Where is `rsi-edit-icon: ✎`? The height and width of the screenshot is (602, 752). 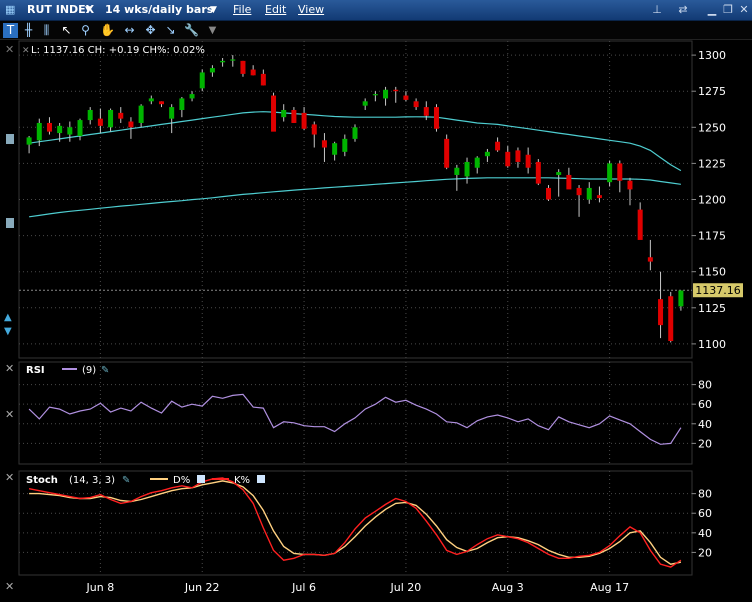 rsi-edit-icon: ✎ is located at coordinates (105, 370).